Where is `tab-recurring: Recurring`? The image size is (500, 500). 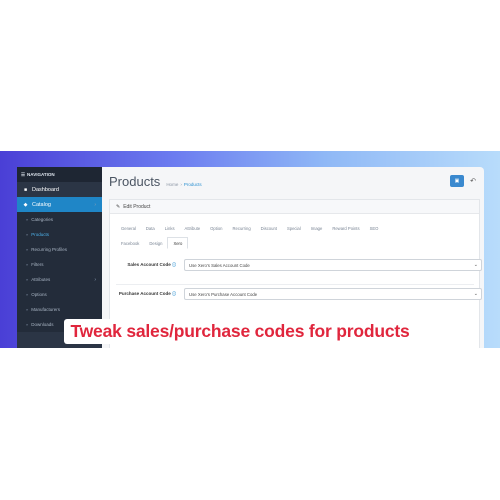 tab-recurring: Recurring is located at coordinates (242, 228).